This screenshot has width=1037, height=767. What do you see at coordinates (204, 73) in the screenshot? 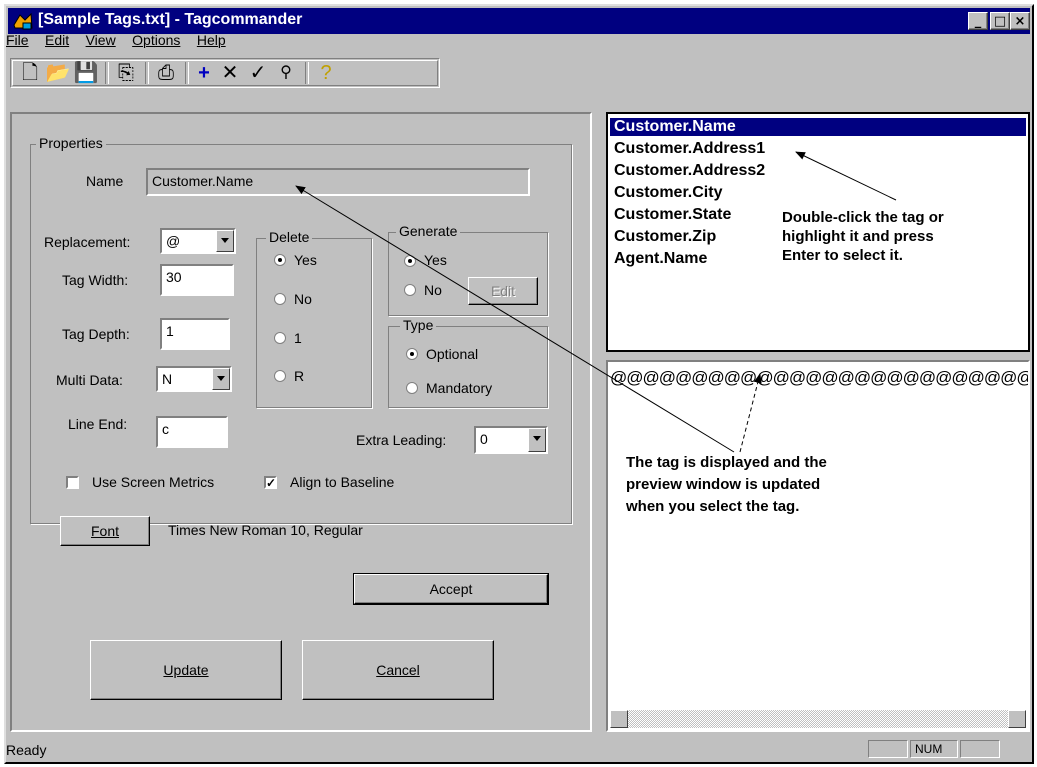
I see `add-icon: +` at bounding box center [204, 73].